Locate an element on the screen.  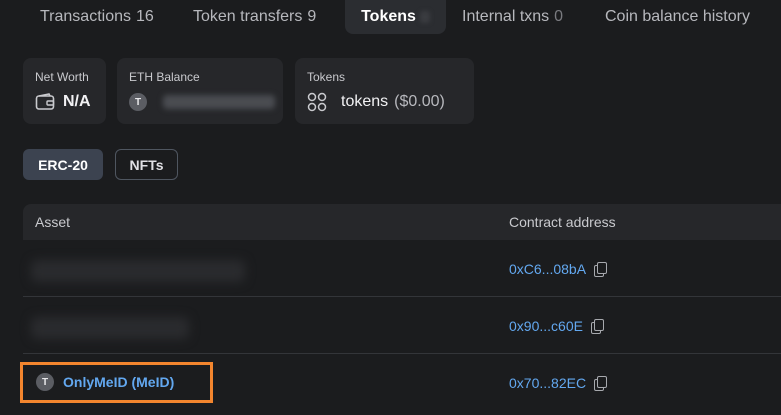
table-row: 0xC6...08bA is located at coordinates (402, 268).